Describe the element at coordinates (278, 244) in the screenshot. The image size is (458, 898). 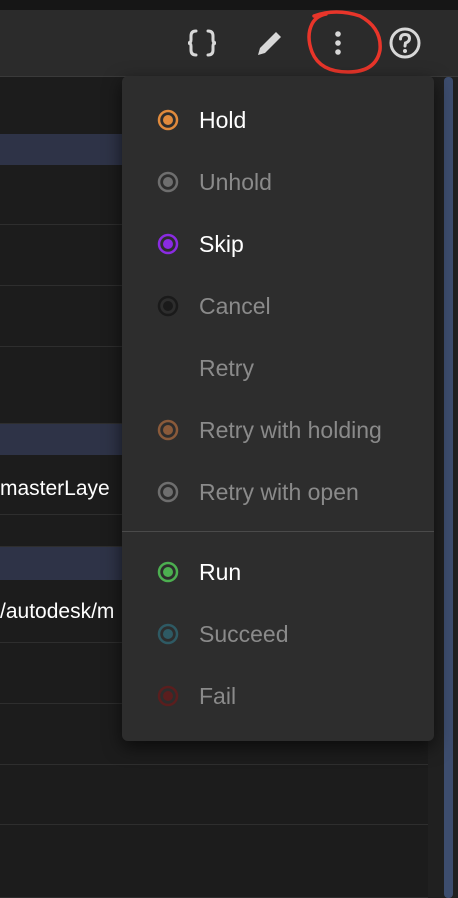
I see `menu-item-skip: Skip` at that location.